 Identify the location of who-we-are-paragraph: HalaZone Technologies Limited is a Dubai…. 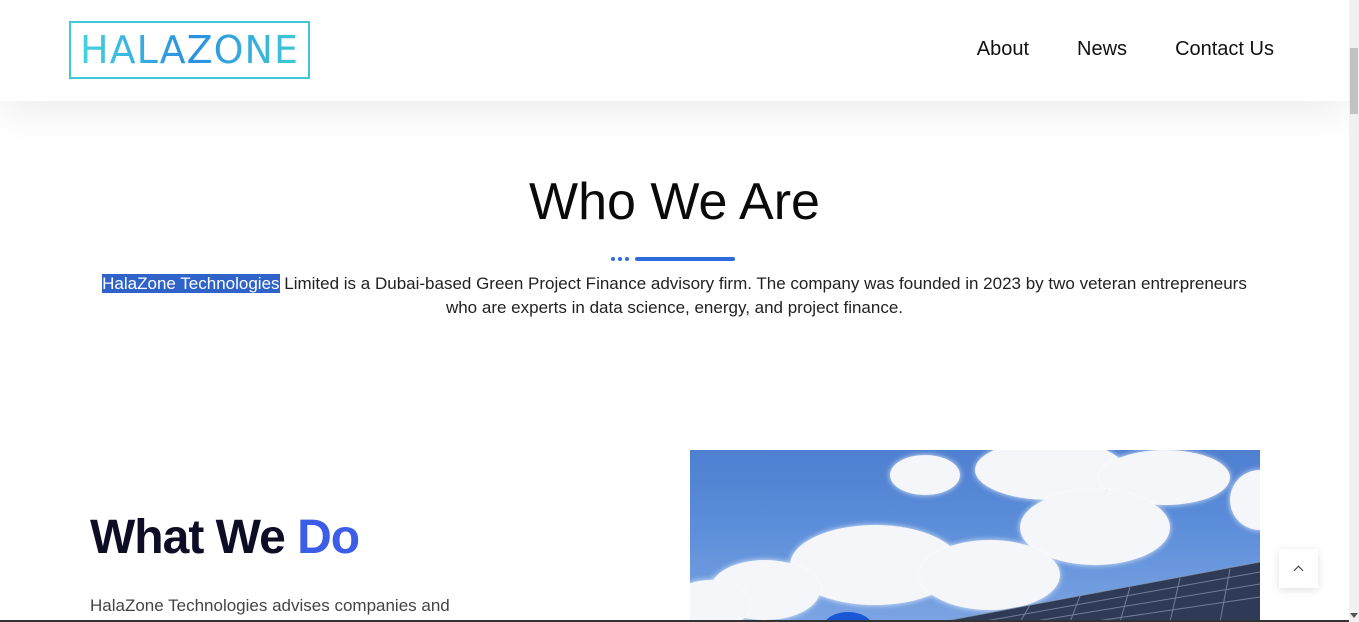
(674, 296).